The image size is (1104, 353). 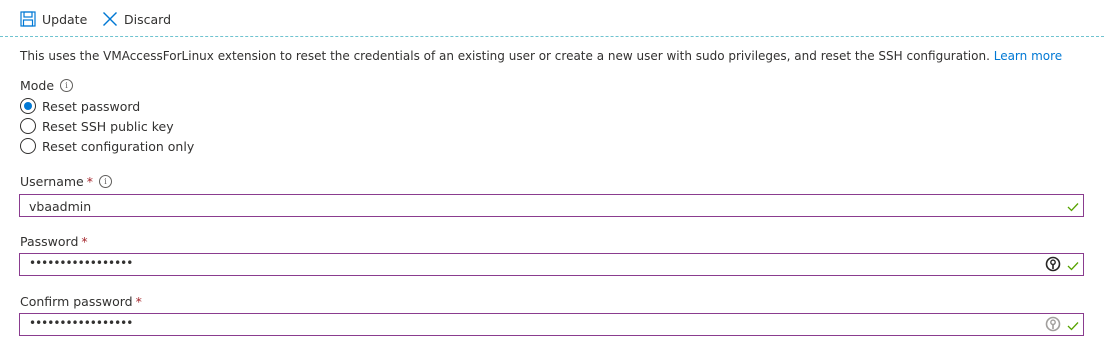 I want to click on mode-label: Mode, so click(x=37, y=85).